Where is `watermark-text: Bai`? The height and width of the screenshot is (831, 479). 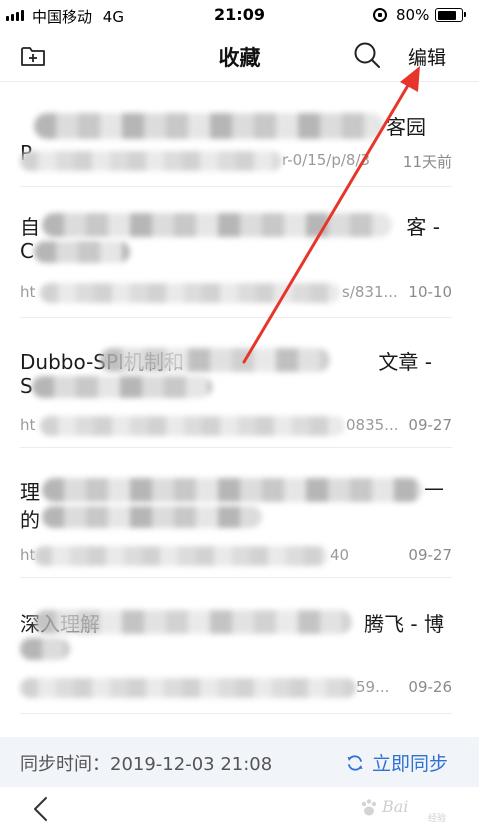 watermark-text: Bai is located at coordinates (395, 806).